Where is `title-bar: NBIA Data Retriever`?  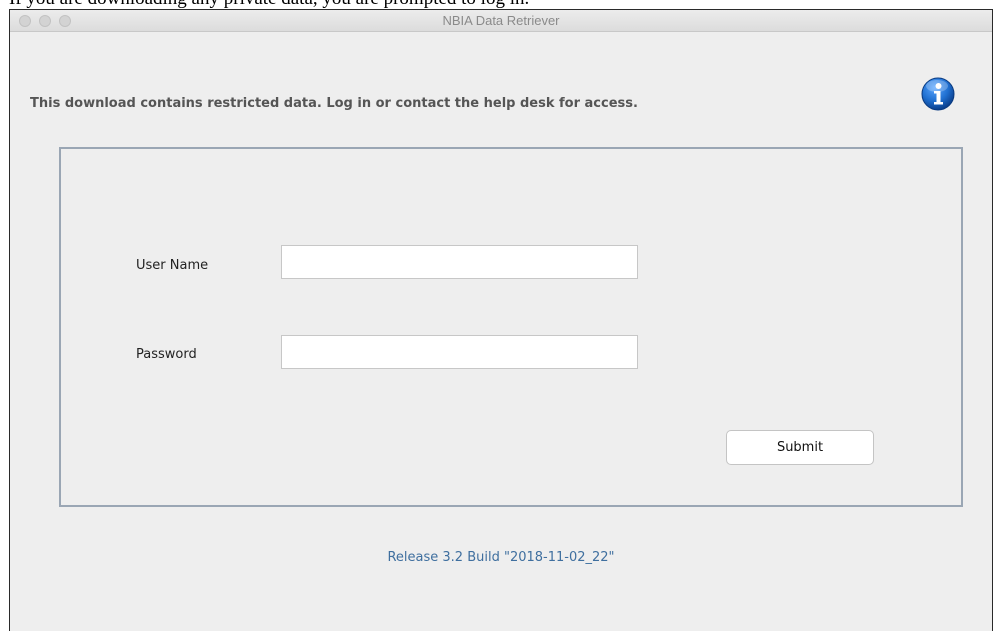 title-bar: NBIA Data Retriever is located at coordinates (501, 21).